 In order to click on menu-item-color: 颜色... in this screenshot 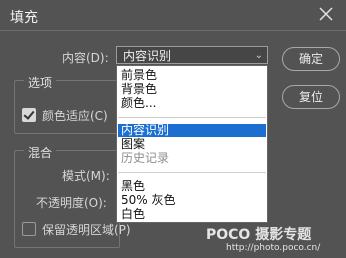, I will do `click(138, 103)`.